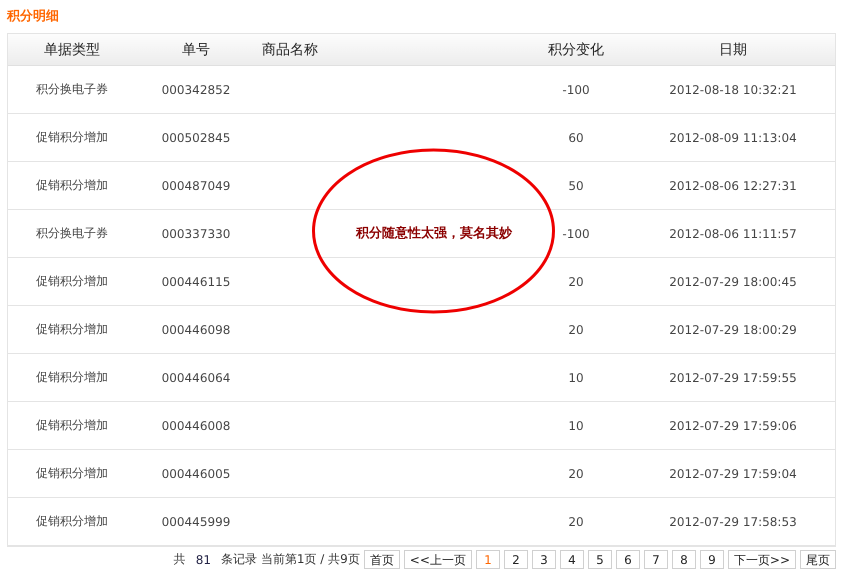  Describe the element at coordinates (196, 50) in the screenshot. I see `column-header: 单号` at that location.